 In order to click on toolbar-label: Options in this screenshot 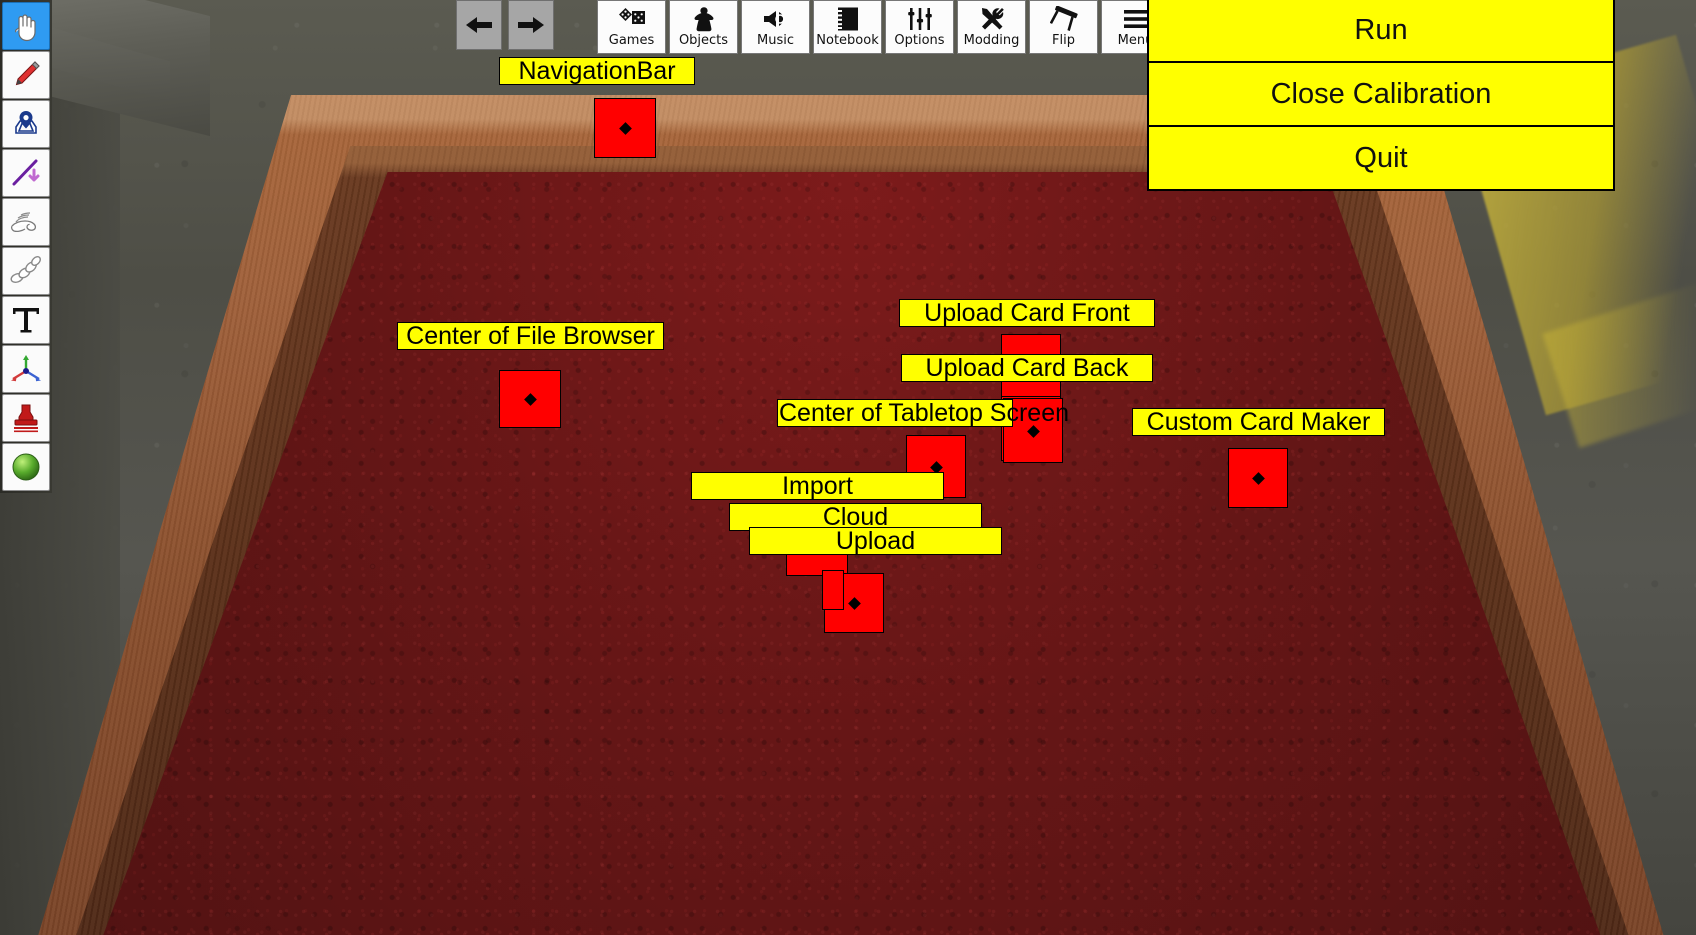, I will do `click(919, 40)`.